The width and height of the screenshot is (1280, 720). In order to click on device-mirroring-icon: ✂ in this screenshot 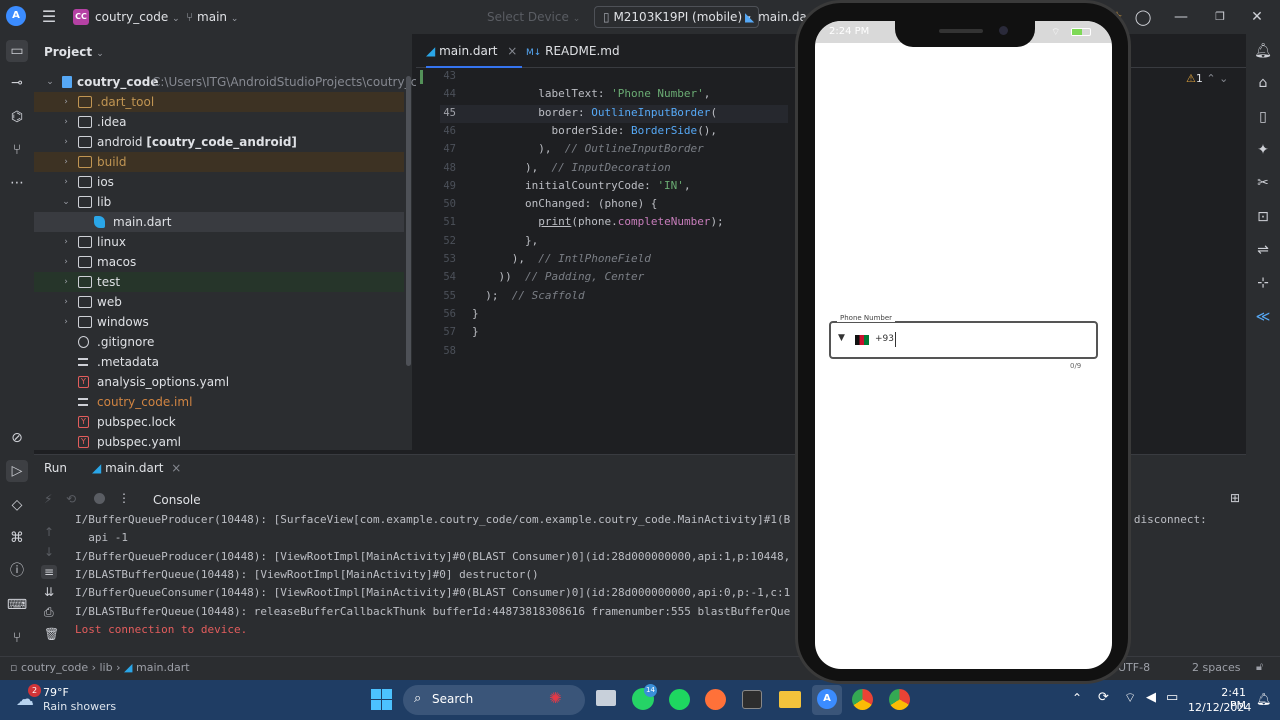, I will do `click(1263, 183)`.